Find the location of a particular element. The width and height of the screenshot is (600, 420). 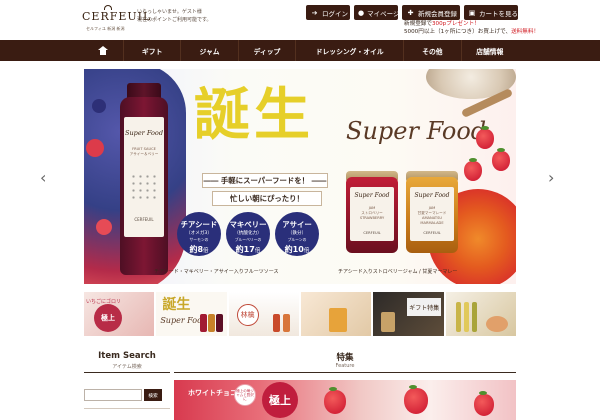

item-search-title: Item Search is located at coordinates (127, 356).